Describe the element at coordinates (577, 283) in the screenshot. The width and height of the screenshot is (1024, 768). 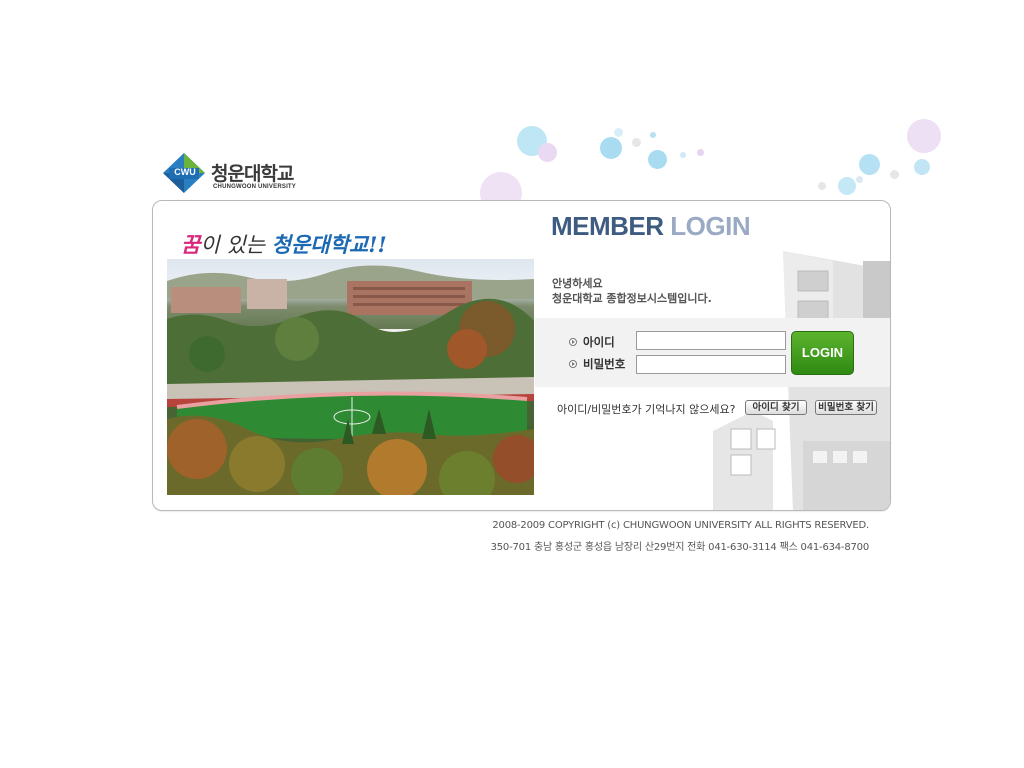
I see `greeting-line1: 안녕하세요` at that location.